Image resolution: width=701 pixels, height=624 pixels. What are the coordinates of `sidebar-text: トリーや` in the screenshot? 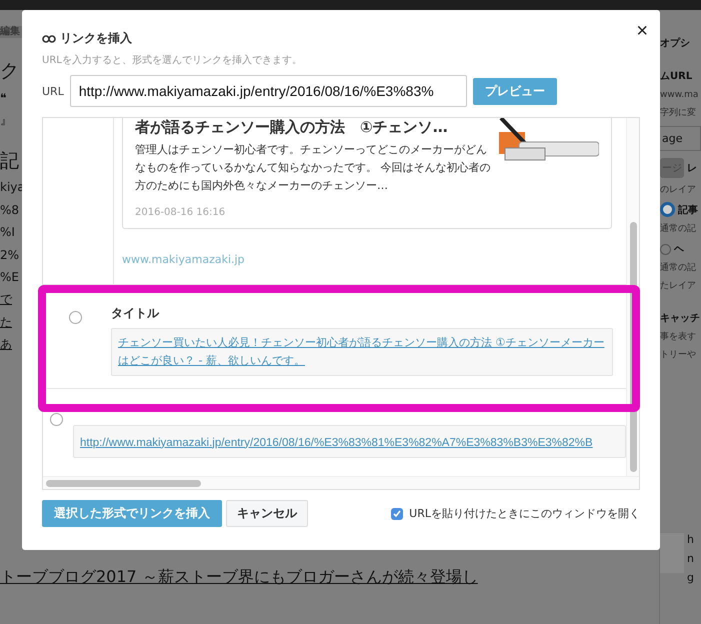 It's located at (678, 355).